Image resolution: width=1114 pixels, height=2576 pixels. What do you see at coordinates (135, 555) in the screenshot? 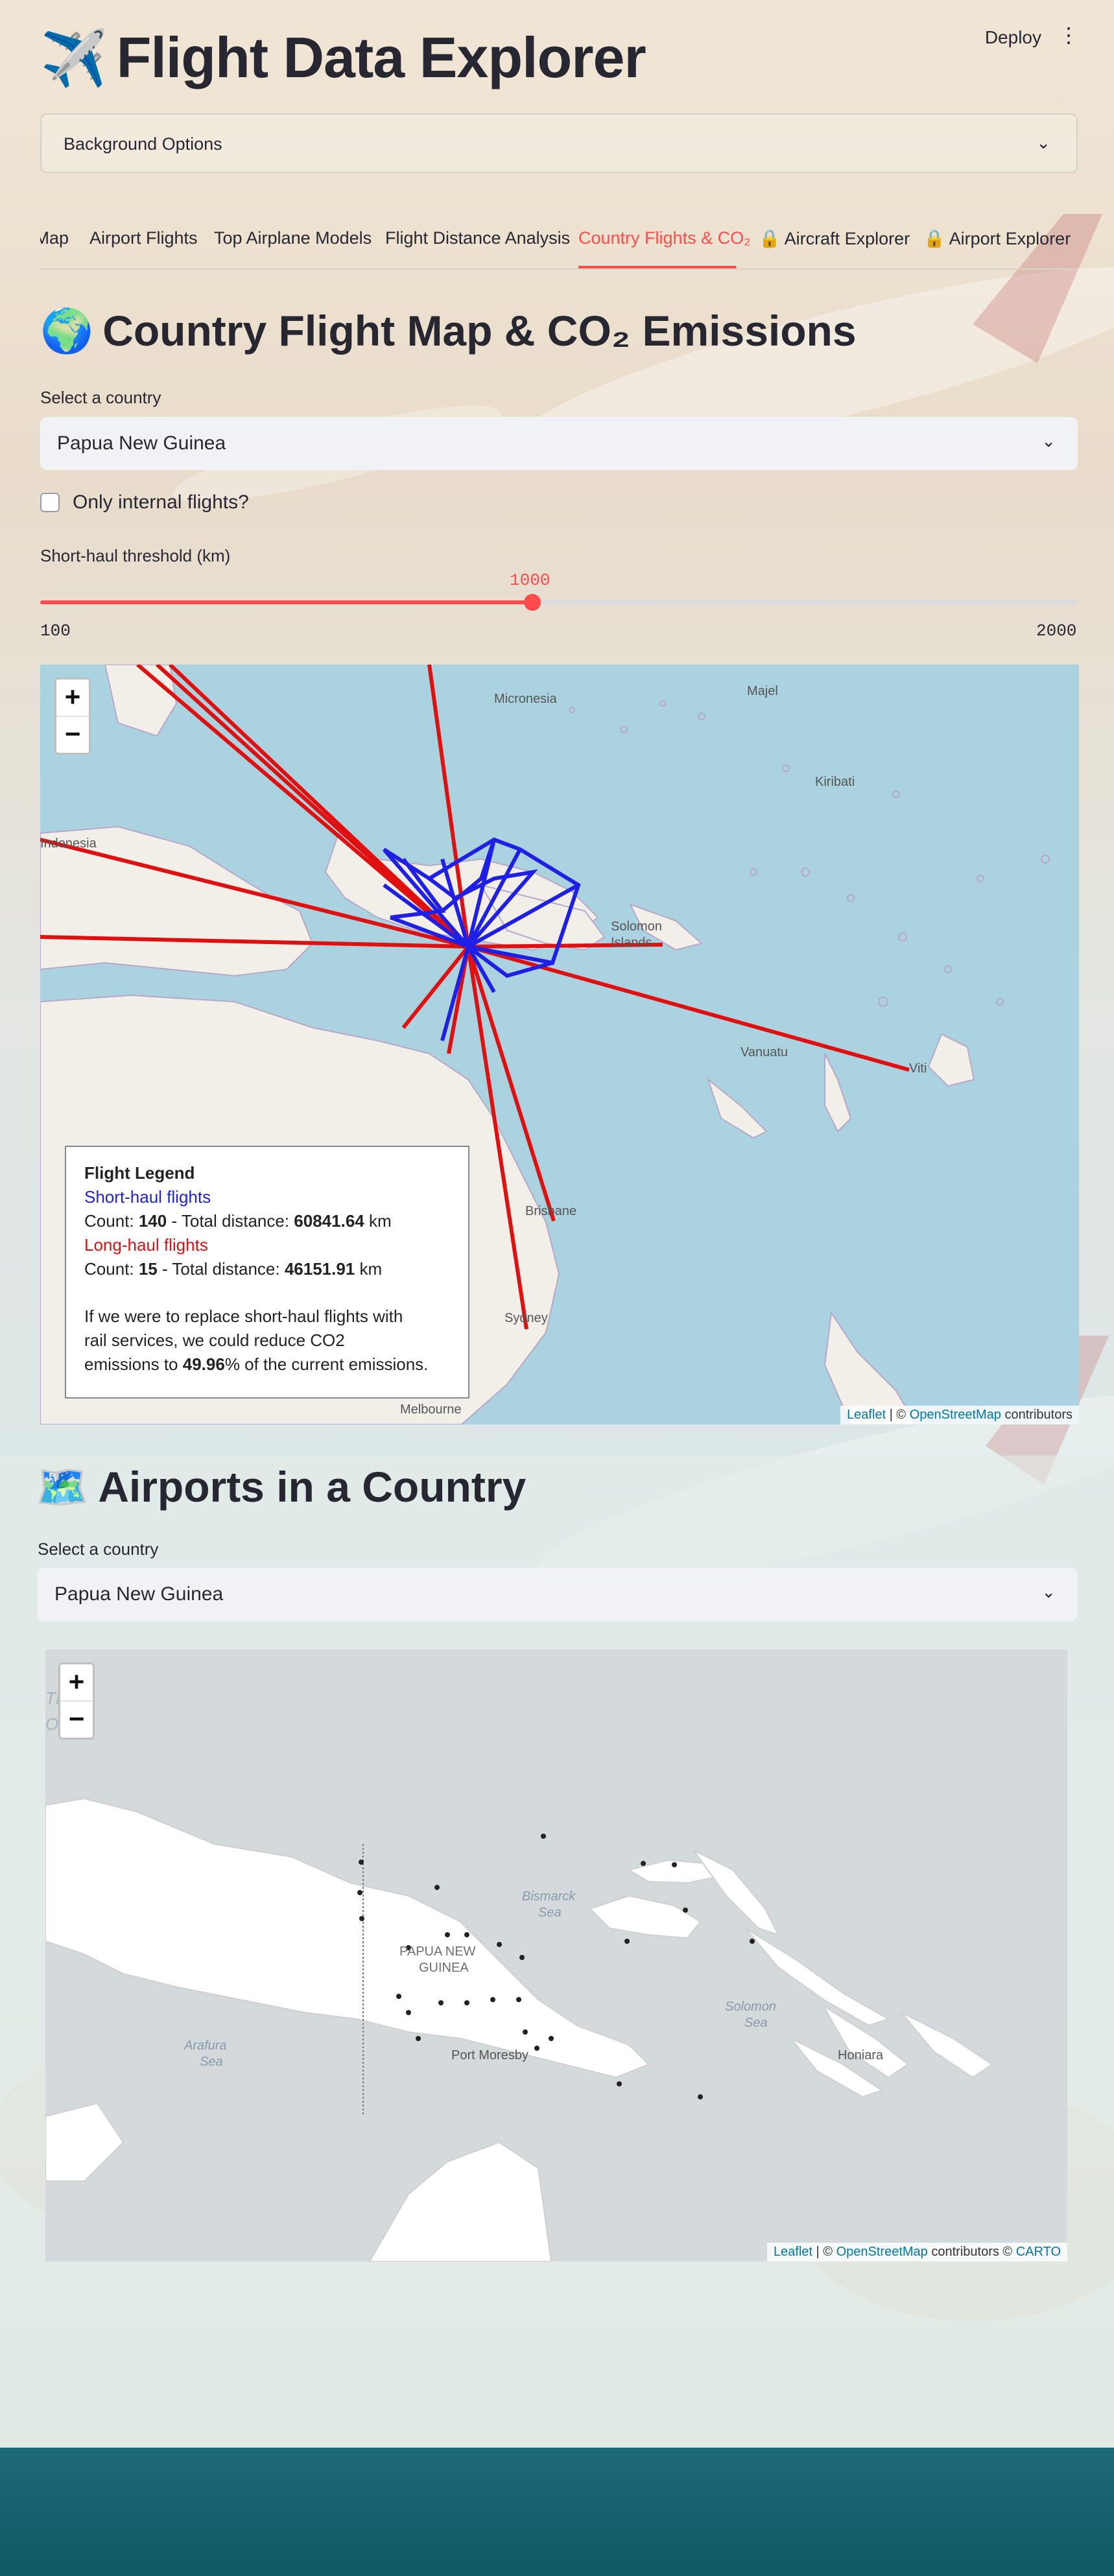
I see `threshold-slider-label: Short-haul threshold (km)` at bounding box center [135, 555].